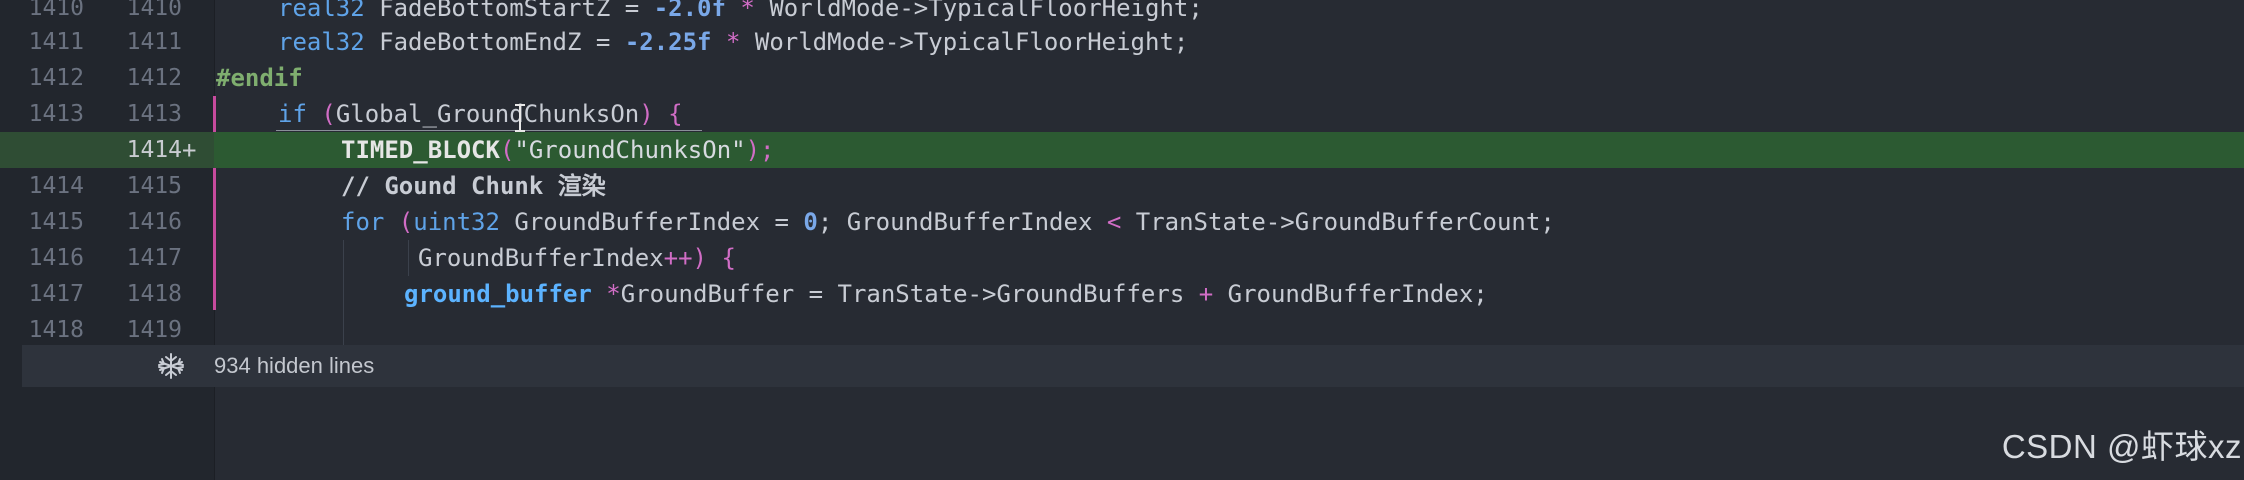 Image resolution: width=2244 pixels, height=480 pixels. I want to click on new-line-number: 1412, so click(154, 78).